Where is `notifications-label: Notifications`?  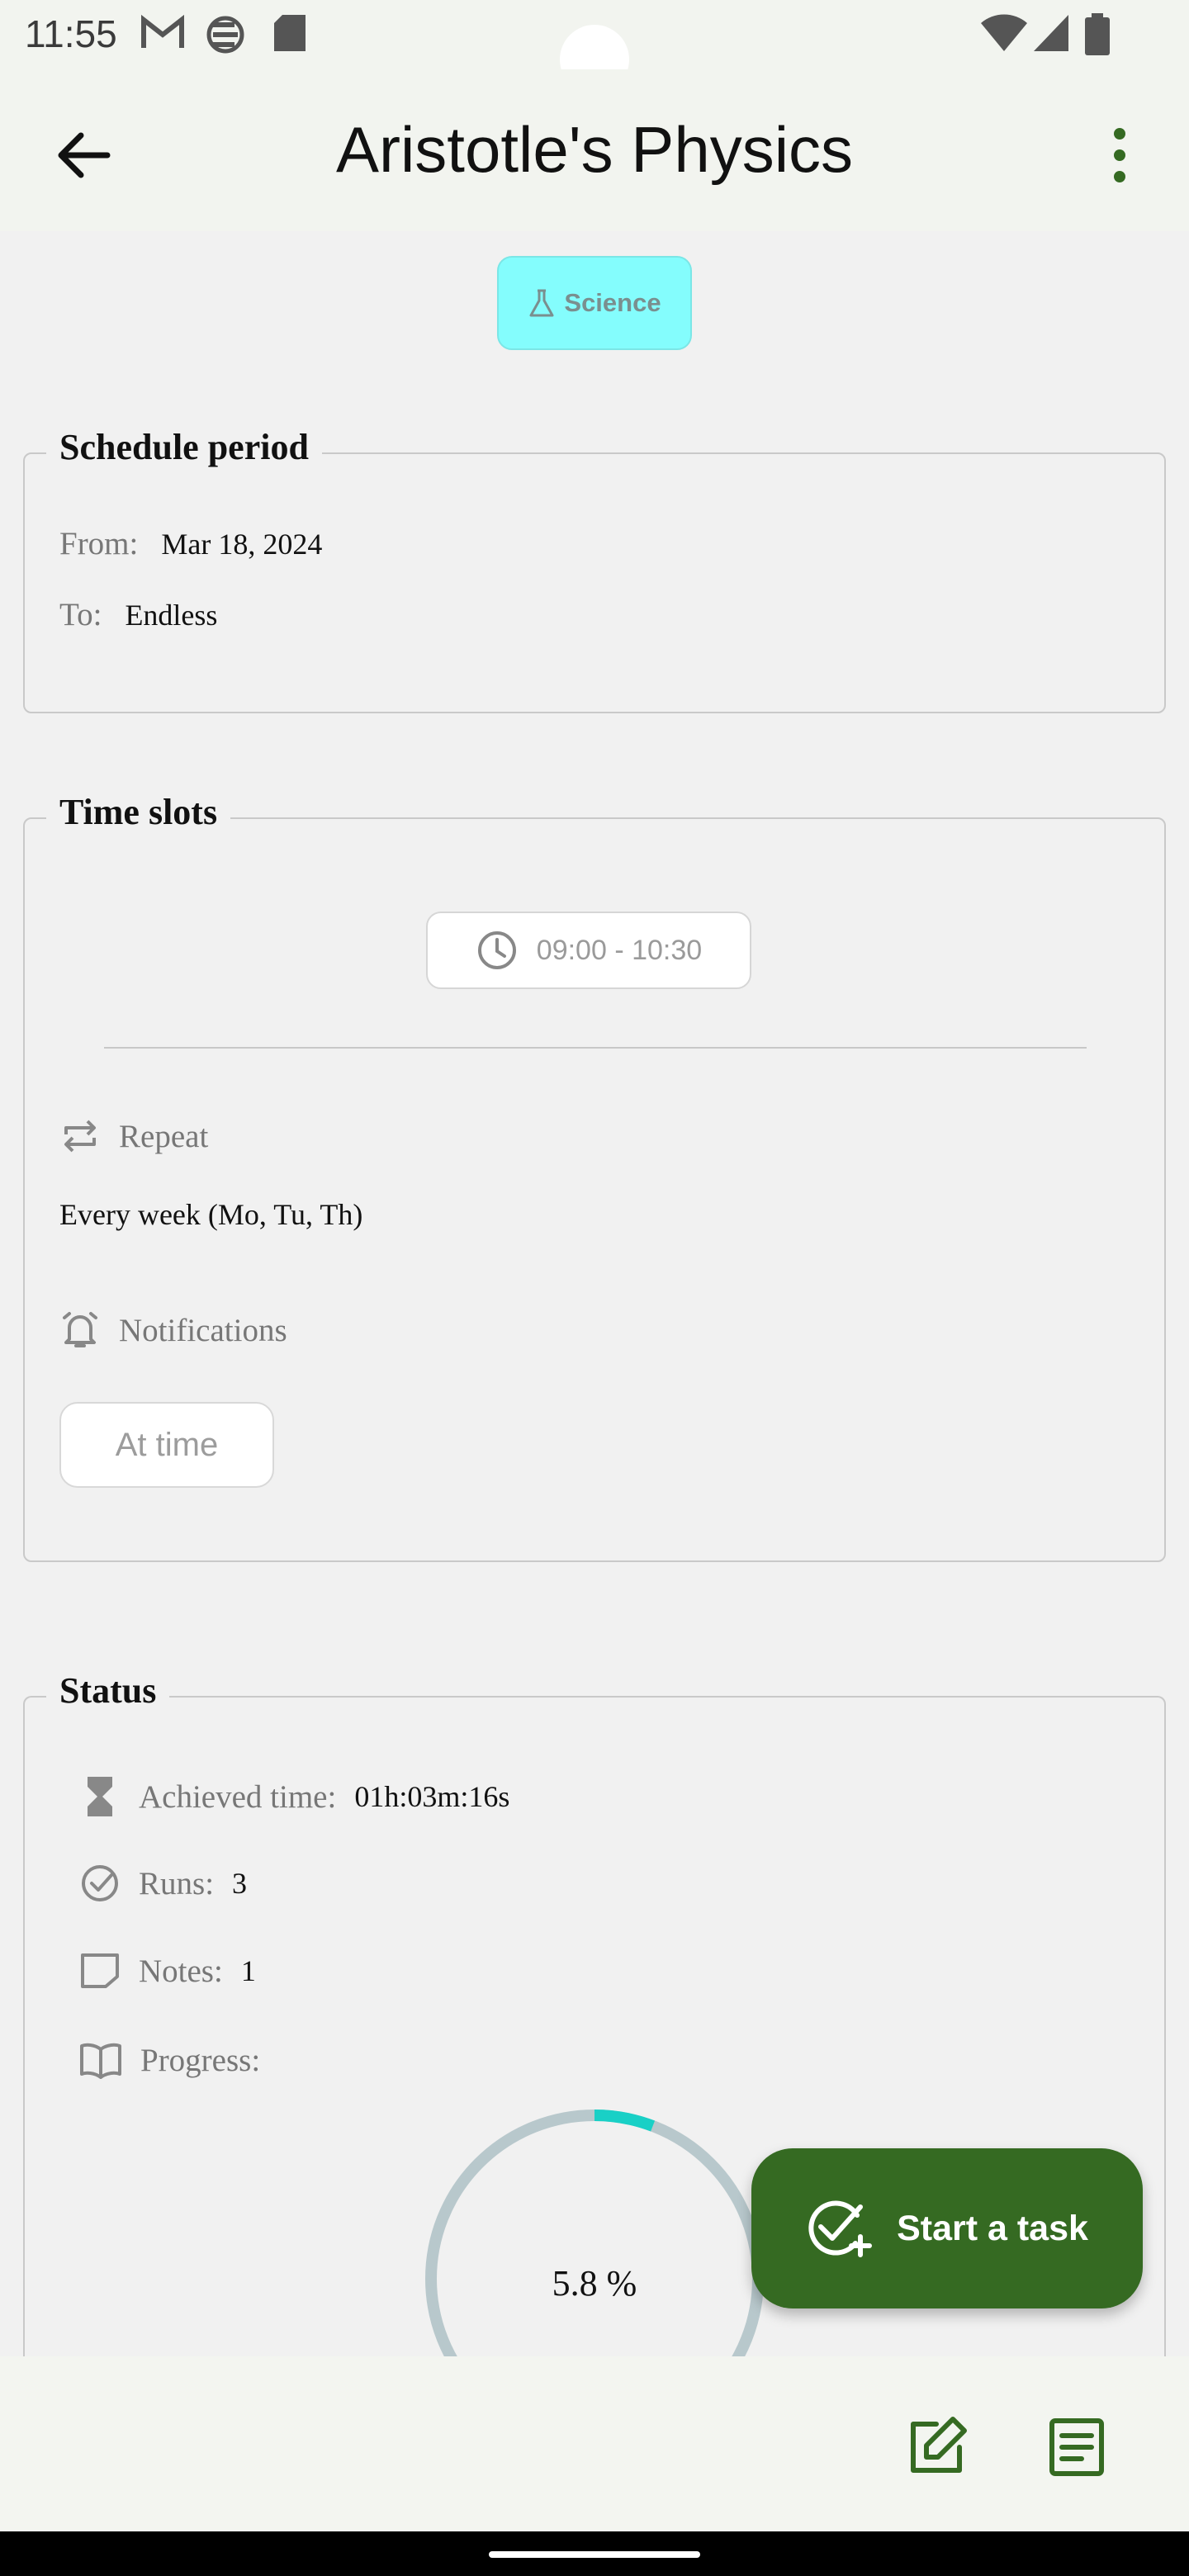
notifications-label: Notifications is located at coordinates (203, 1330).